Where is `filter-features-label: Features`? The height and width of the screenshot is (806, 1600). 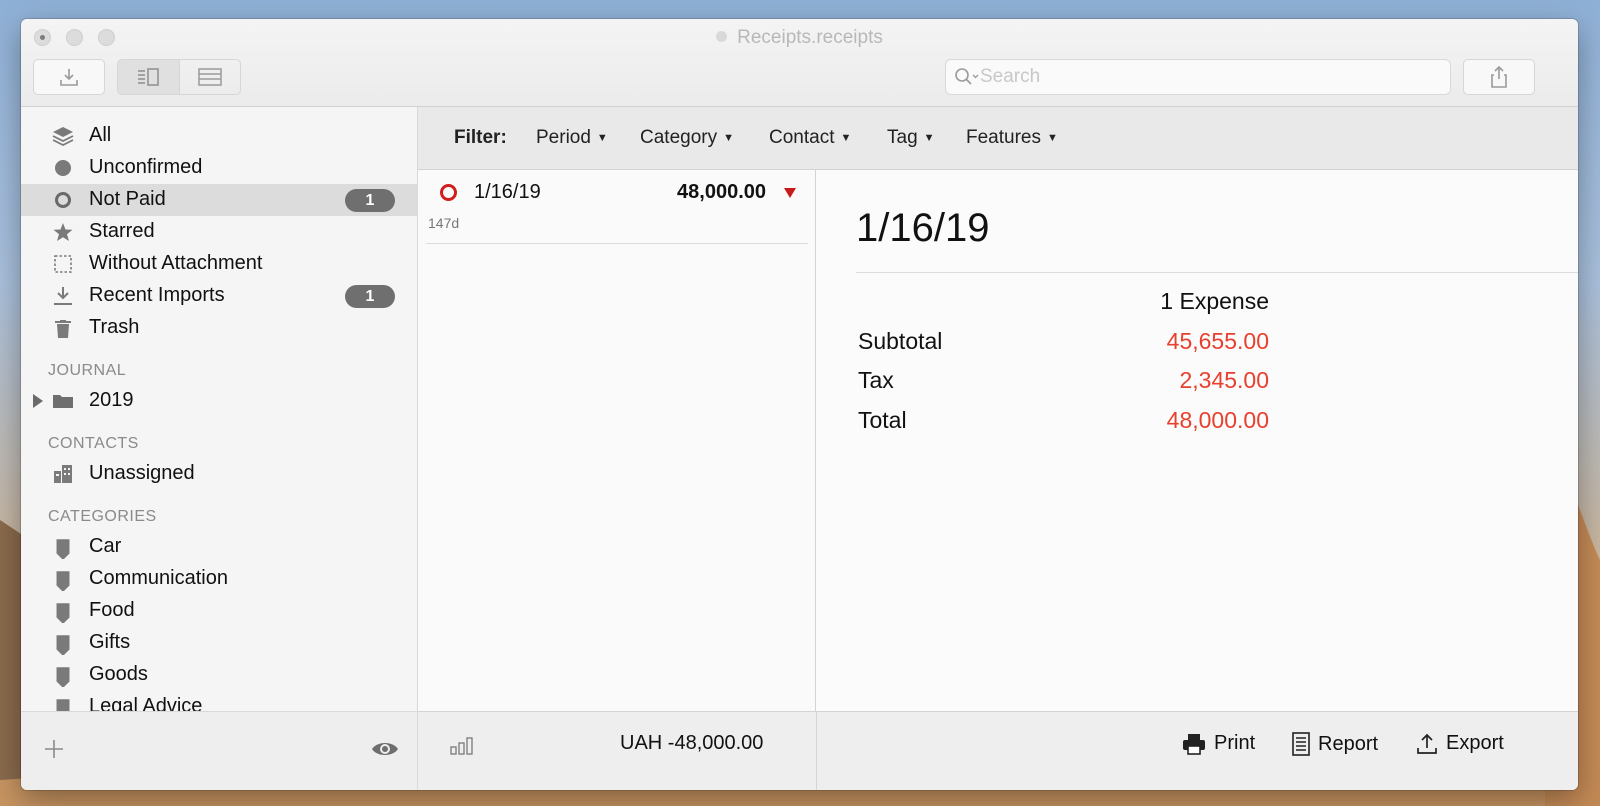
filter-features-label: Features is located at coordinates (1003, 137).